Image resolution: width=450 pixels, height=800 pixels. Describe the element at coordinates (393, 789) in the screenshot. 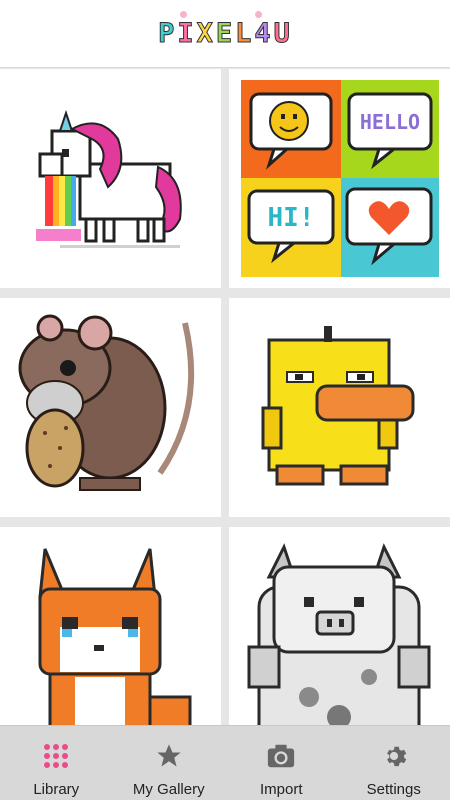

I see `tab-settings-label: Settings` at that location.